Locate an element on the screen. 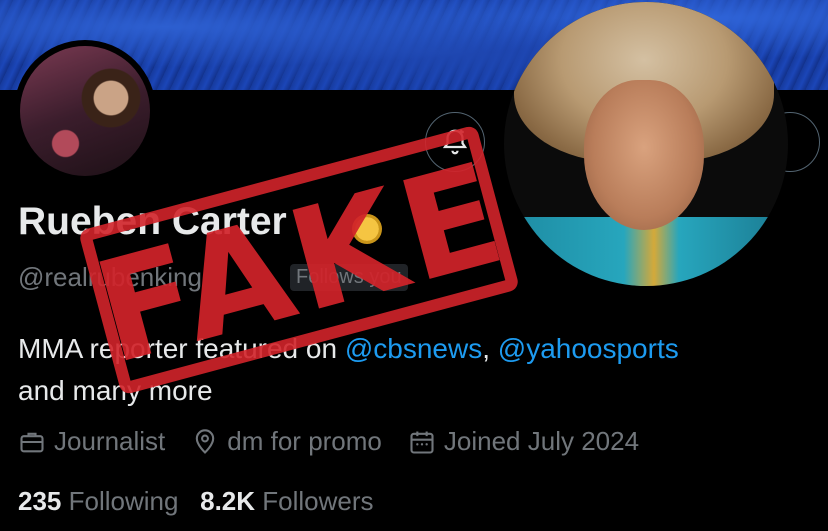 The height and width of the screenshot is (531, 828). profile-meta: Journalist dm for promo Joined July 2024 is located at coordinates (341, 441).